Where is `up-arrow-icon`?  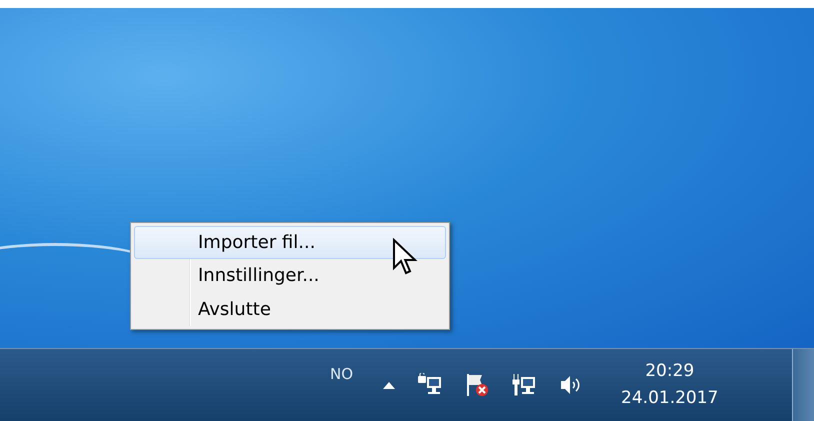 up-arrow-icon is located at coordinates (389, 385).